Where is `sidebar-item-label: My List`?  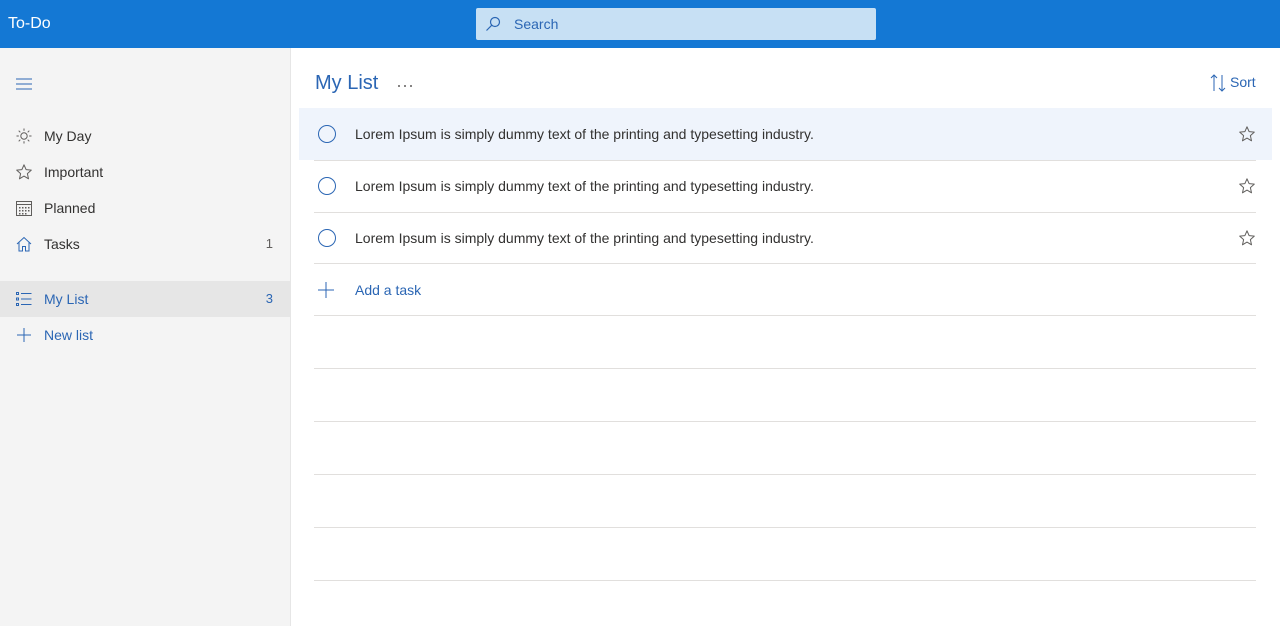
sidebar-item-label: My List is located at coordinates (66, 299).